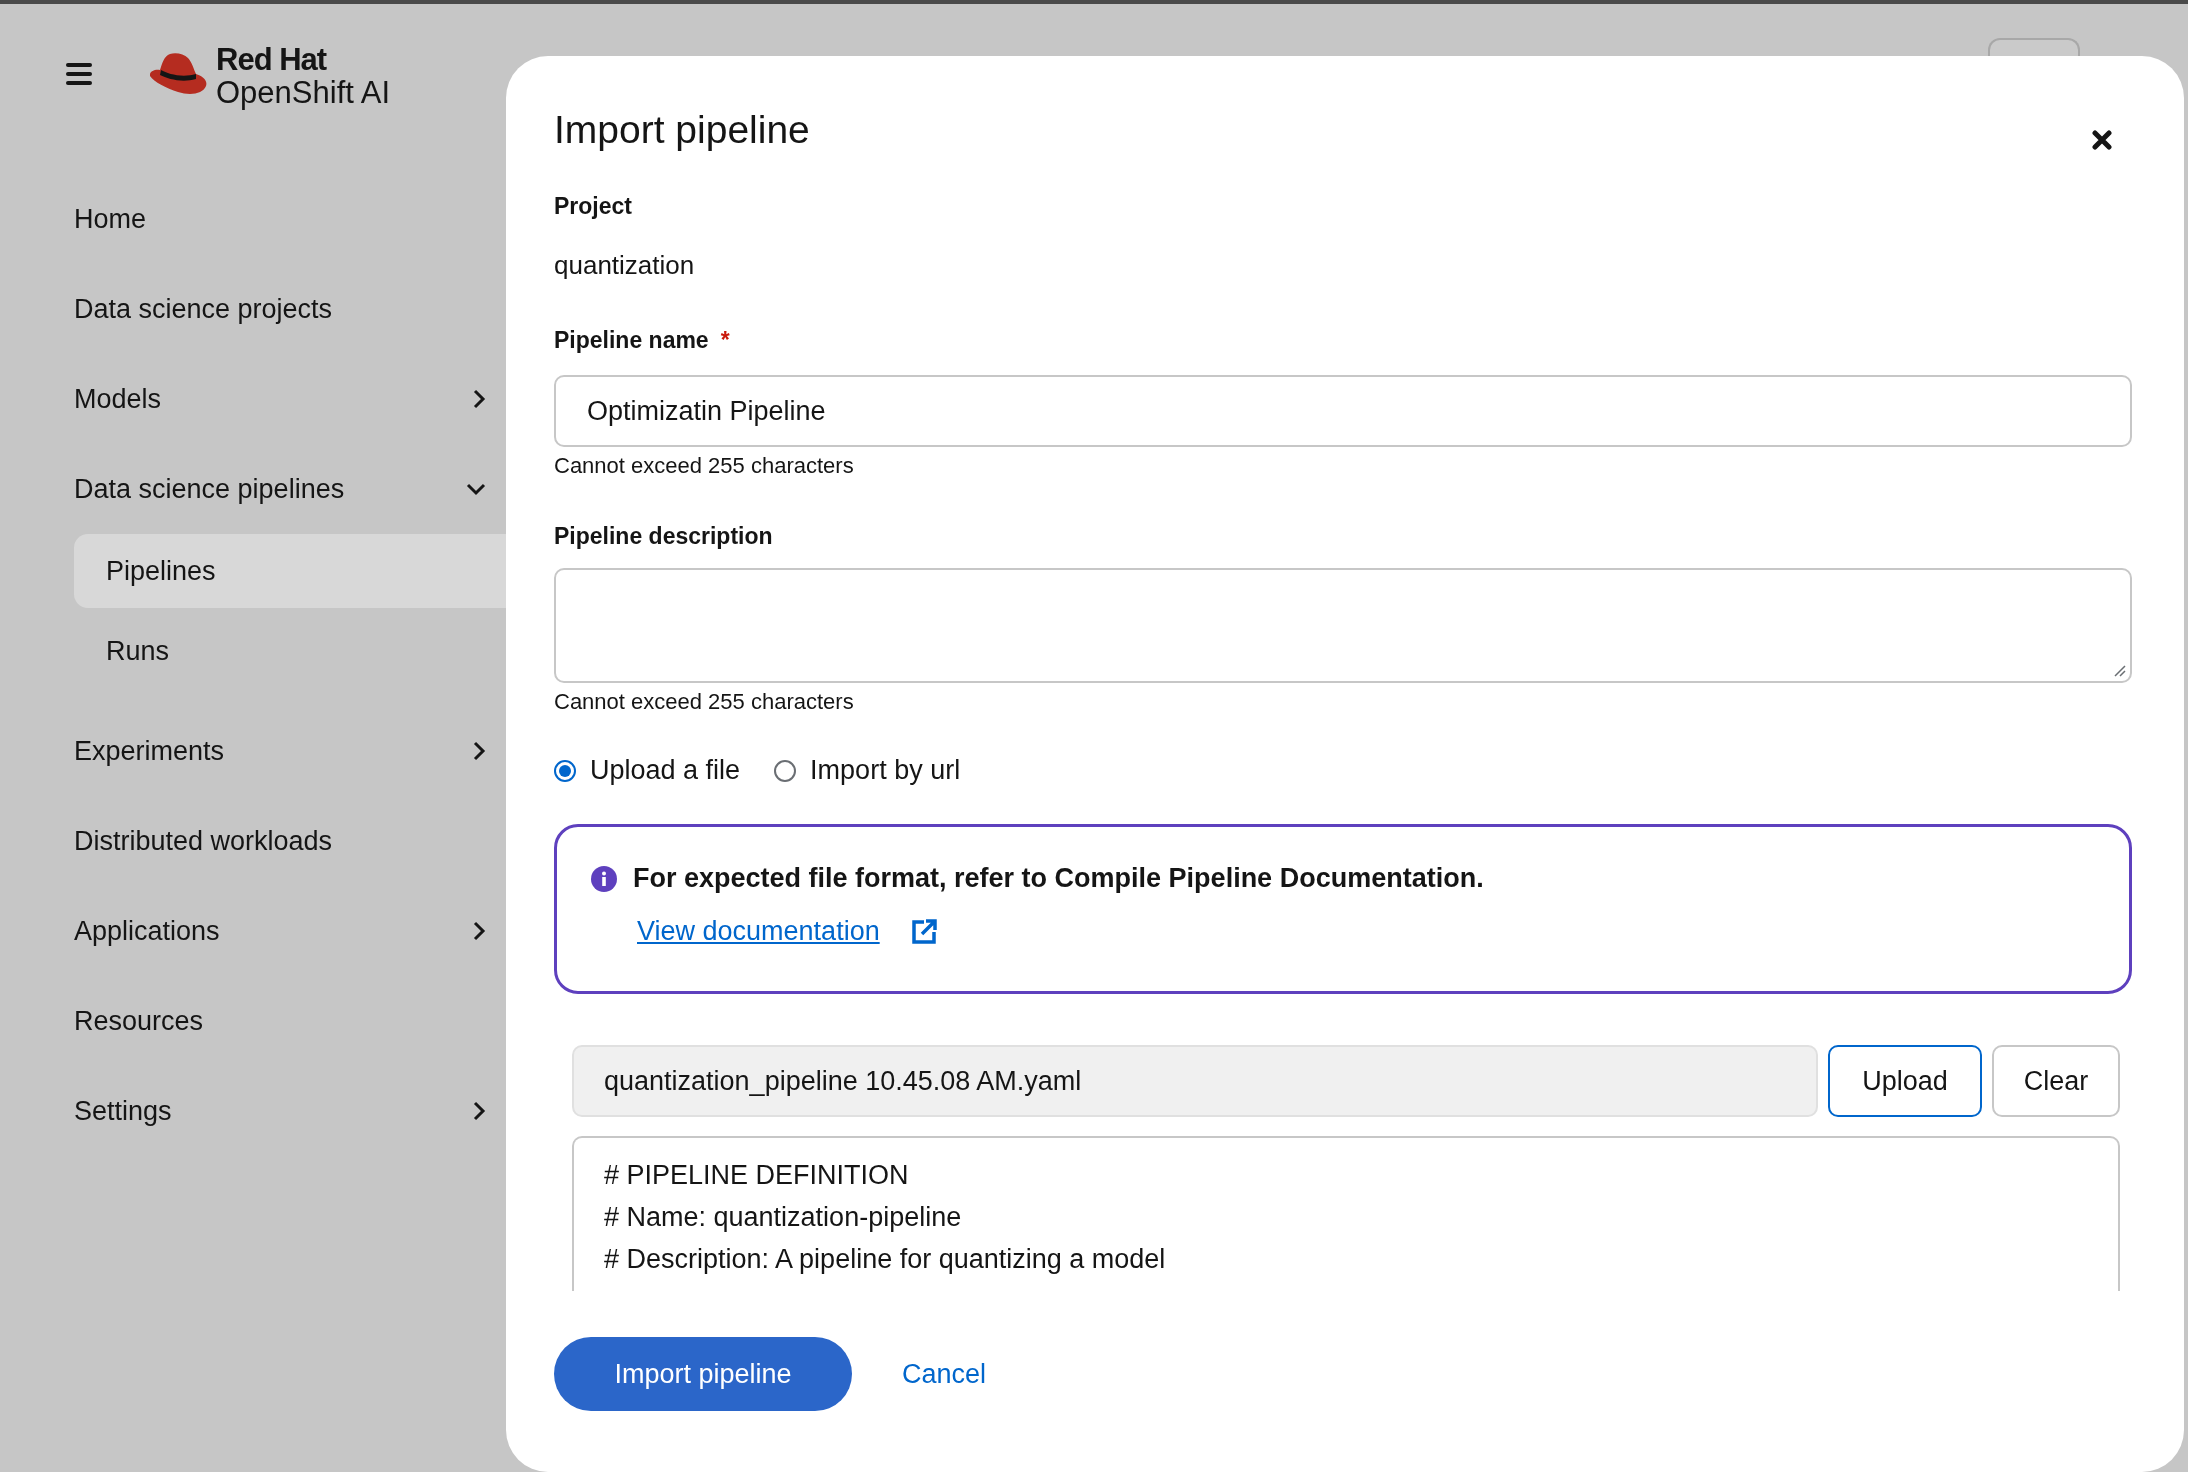  Describe the element at coordinates (647, 770) in the screenshot. I see `radio-option: Upload a file` at that location.